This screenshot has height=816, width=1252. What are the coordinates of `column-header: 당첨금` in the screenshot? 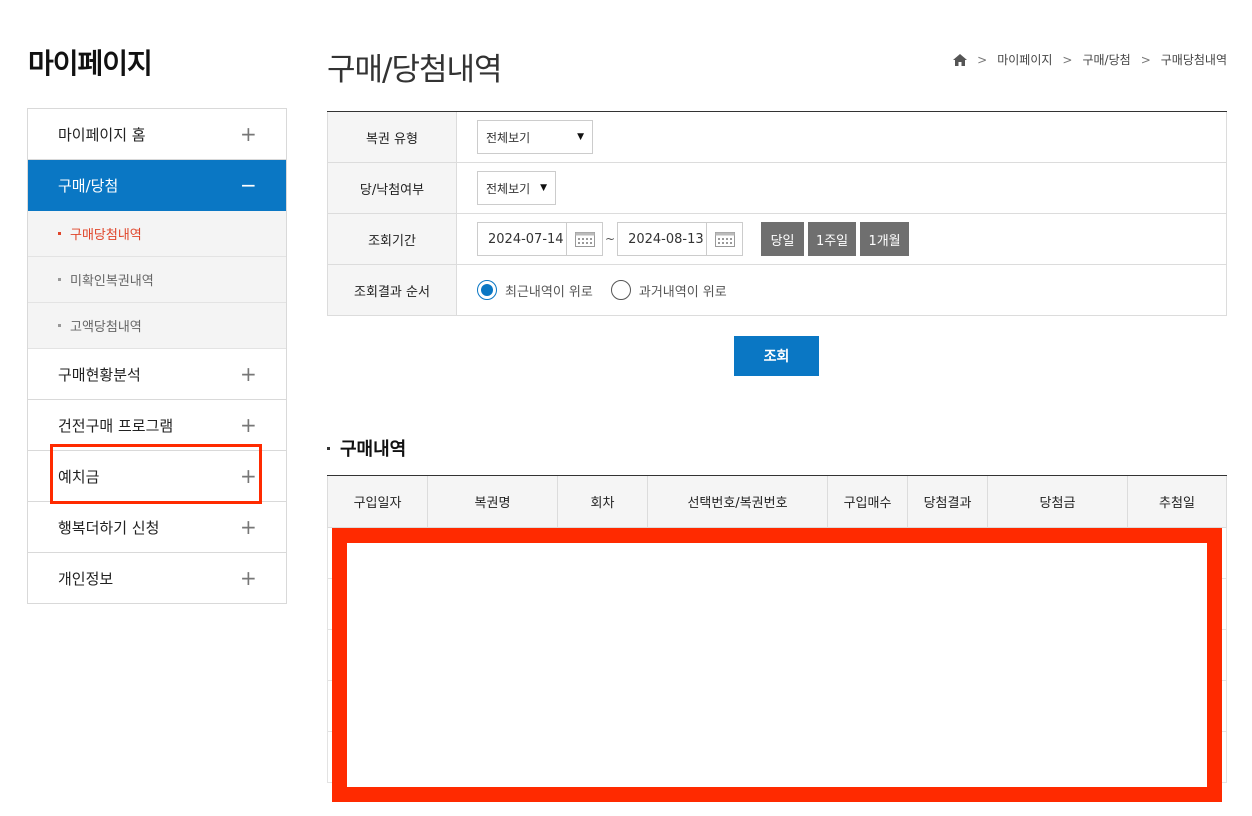 It's located at (1058, 501).